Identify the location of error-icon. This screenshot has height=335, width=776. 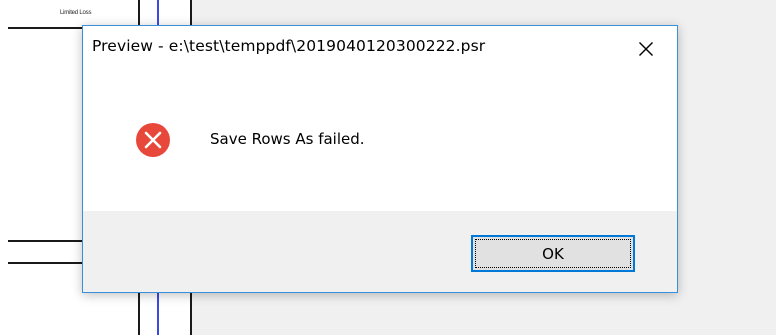
(153, 140).